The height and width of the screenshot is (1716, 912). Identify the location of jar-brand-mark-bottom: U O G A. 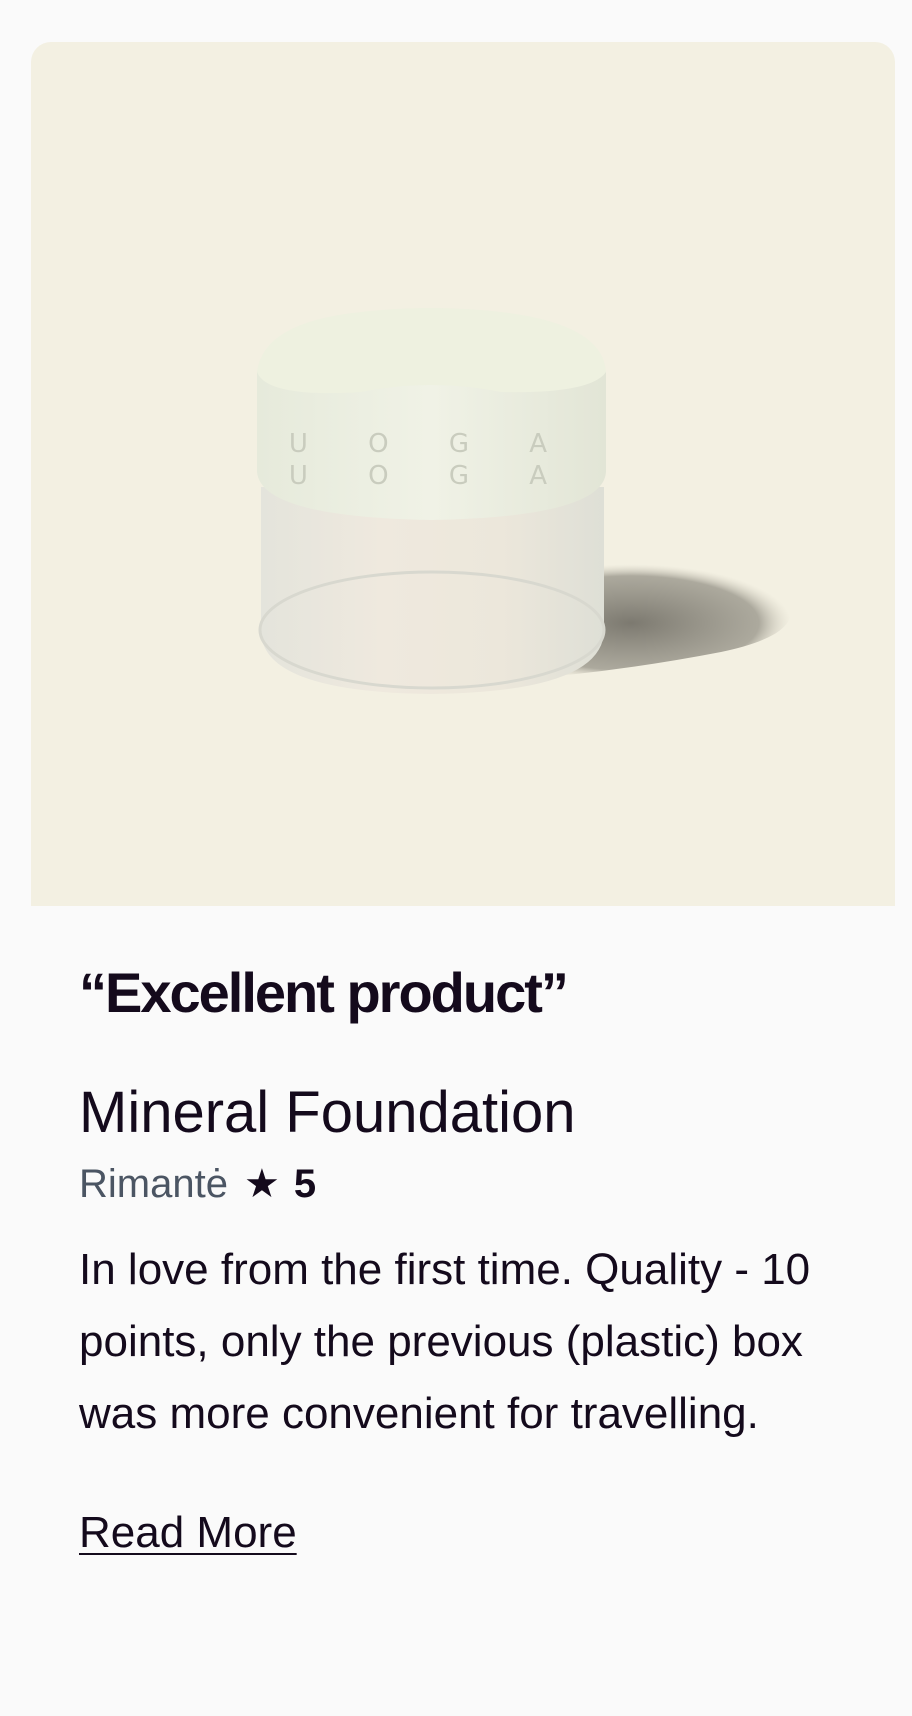
(431, 476).